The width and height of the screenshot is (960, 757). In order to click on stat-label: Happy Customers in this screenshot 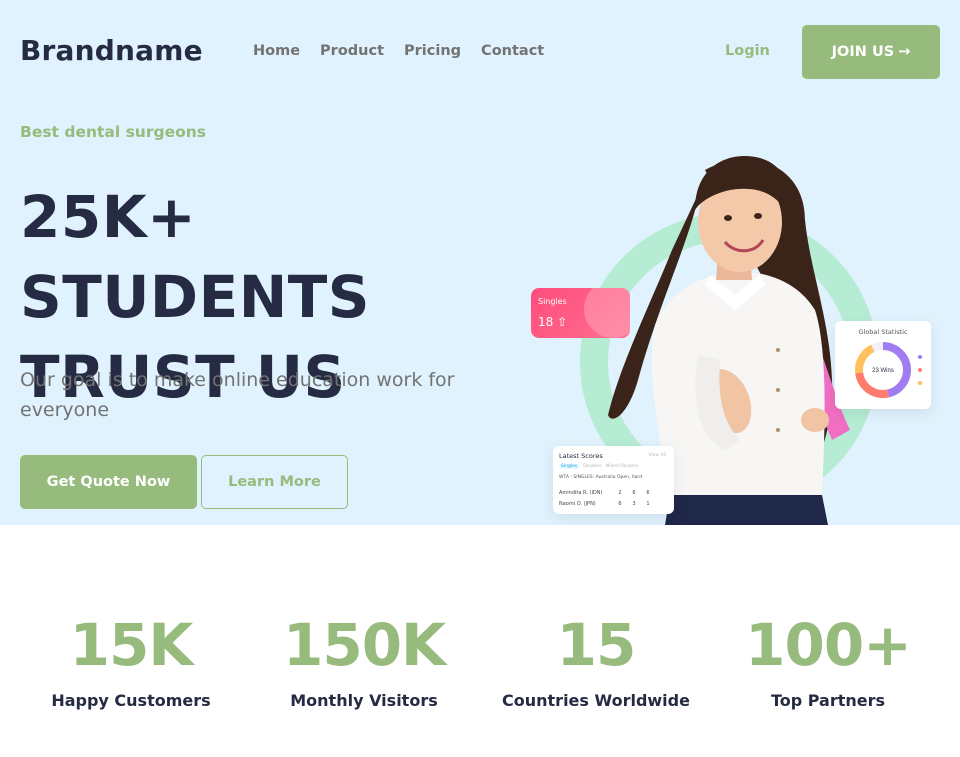, I will do `click(131, 700)`.